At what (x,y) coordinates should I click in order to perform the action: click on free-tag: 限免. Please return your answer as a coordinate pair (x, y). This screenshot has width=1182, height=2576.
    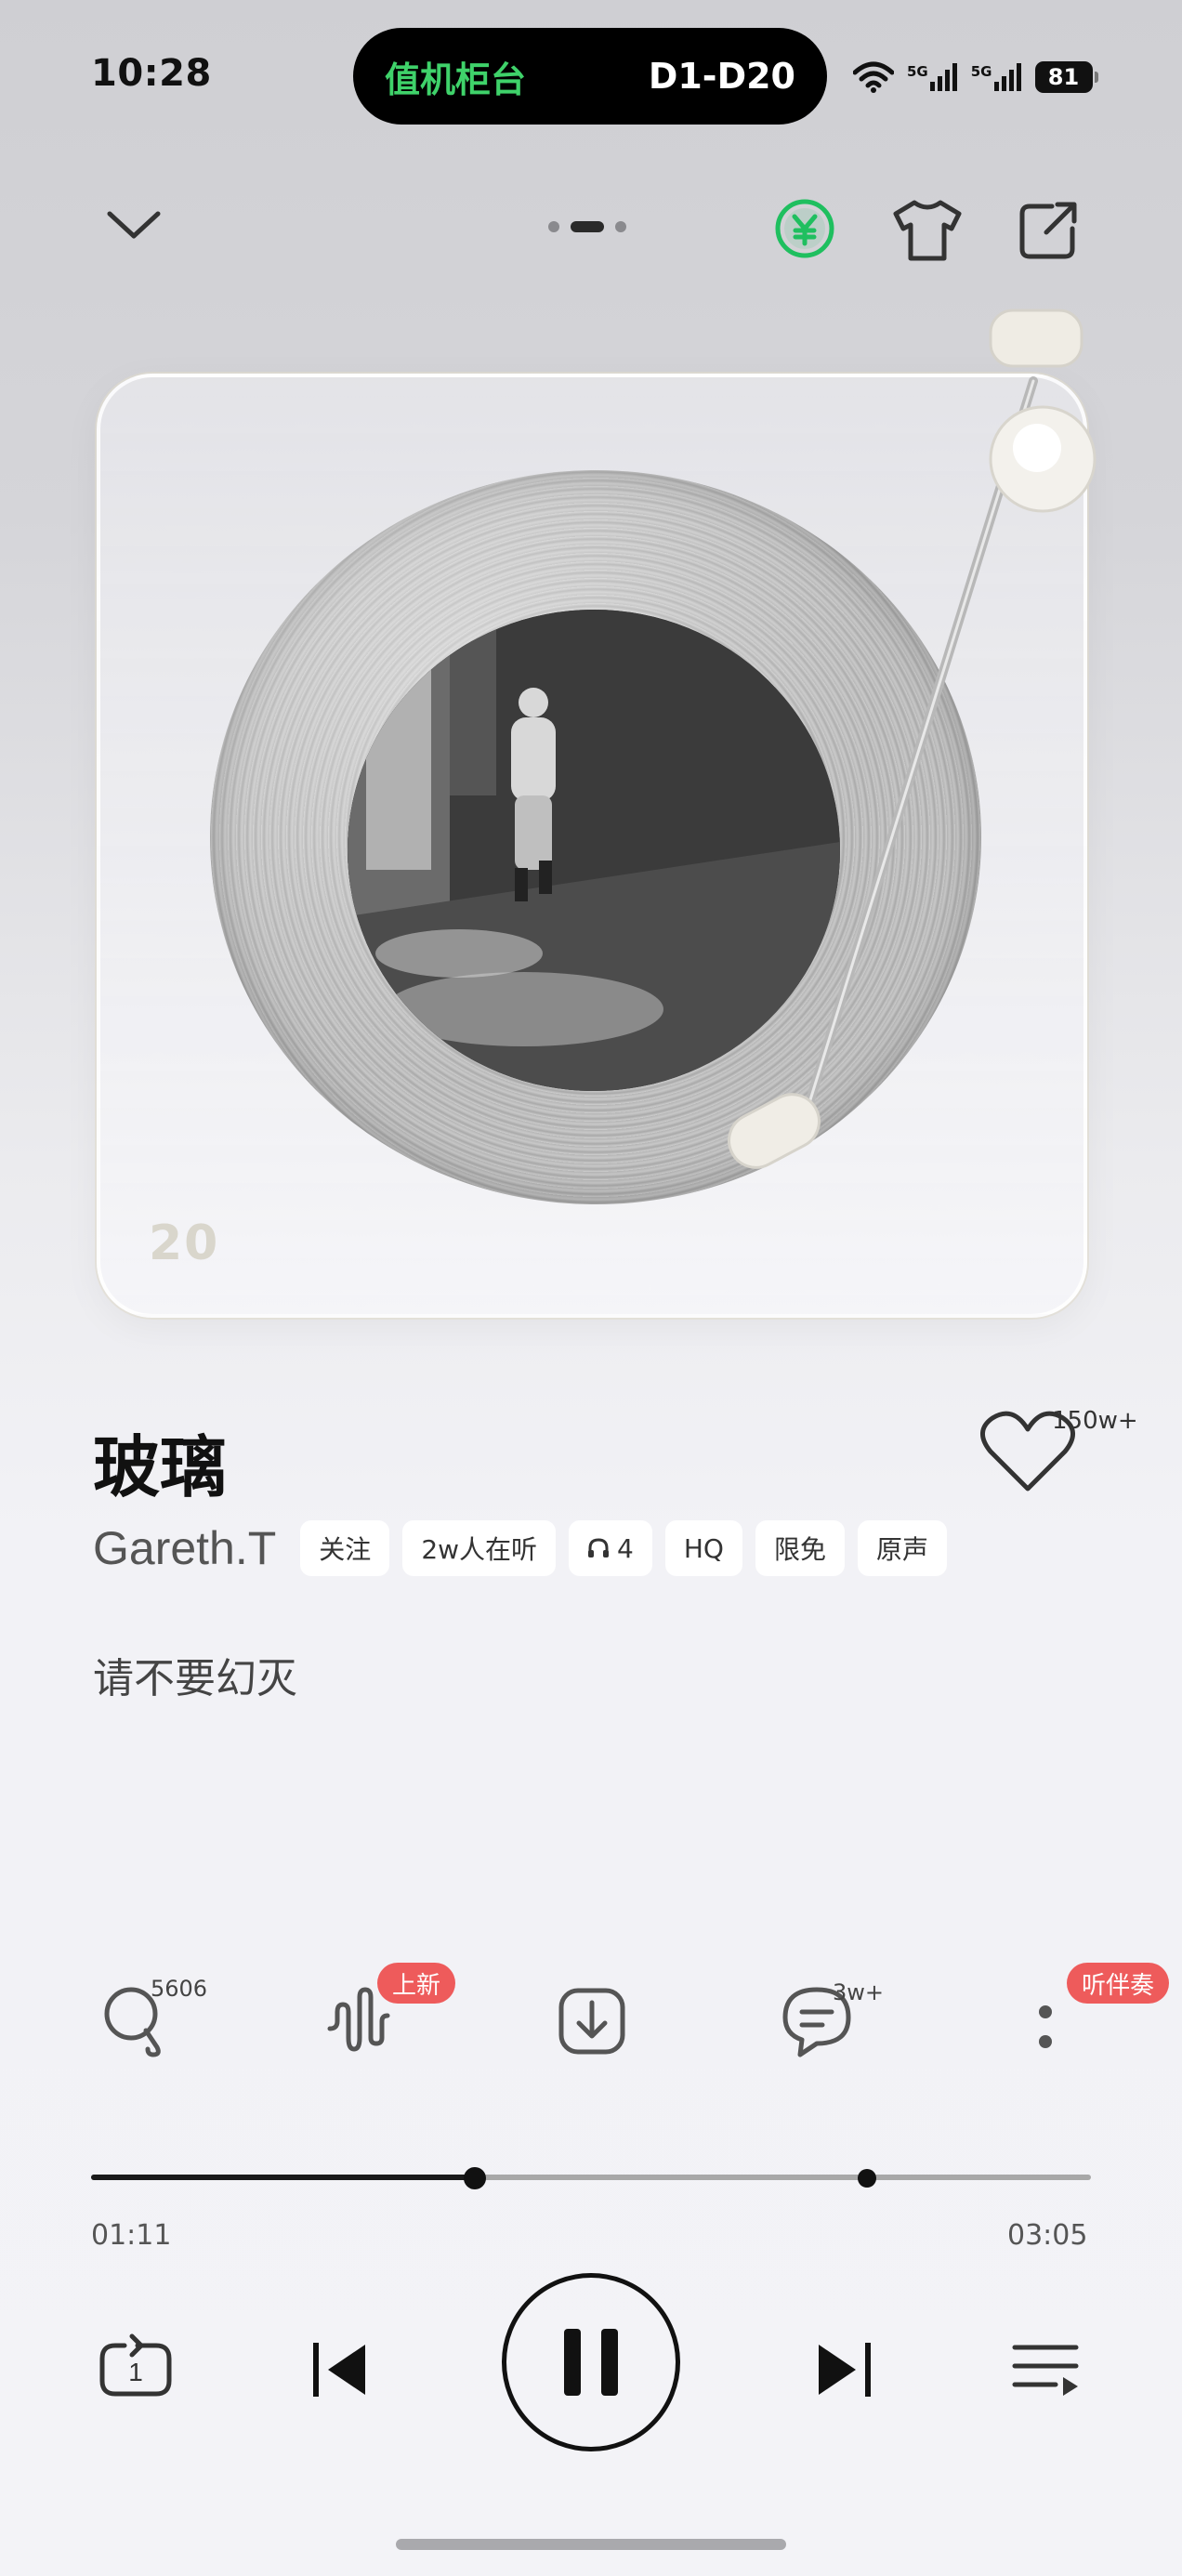
    Looking at the image, I should click on (800, 1548).